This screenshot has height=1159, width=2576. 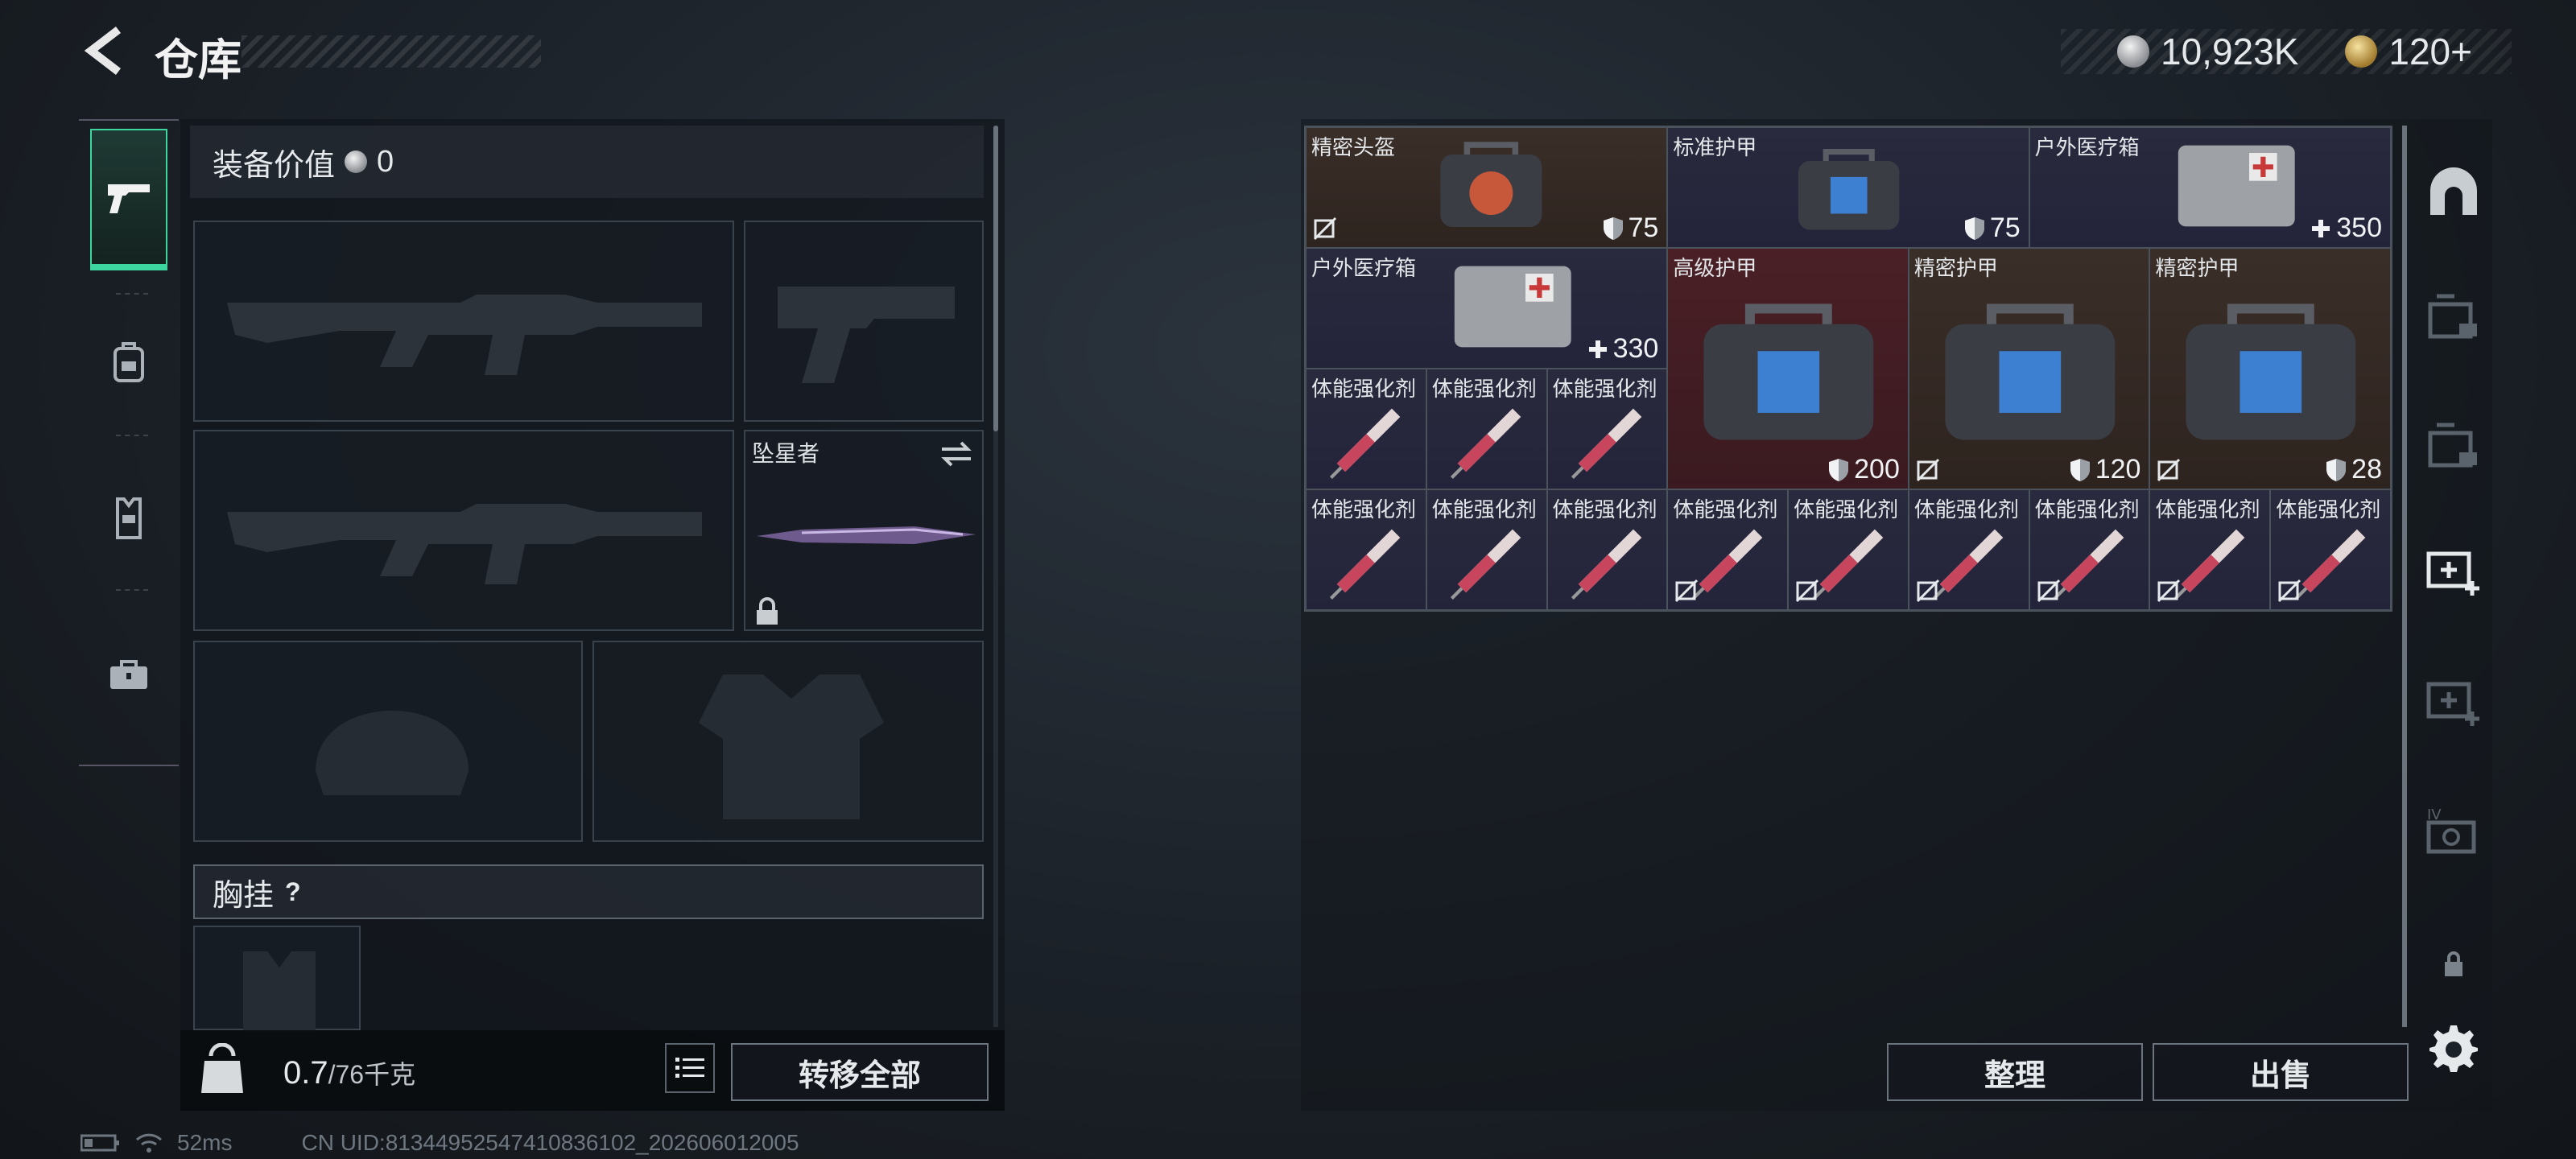 What do you see at coordinates (866, 535) in the screenshot?
I see `knife-icon` at bounding box center [866, 535].